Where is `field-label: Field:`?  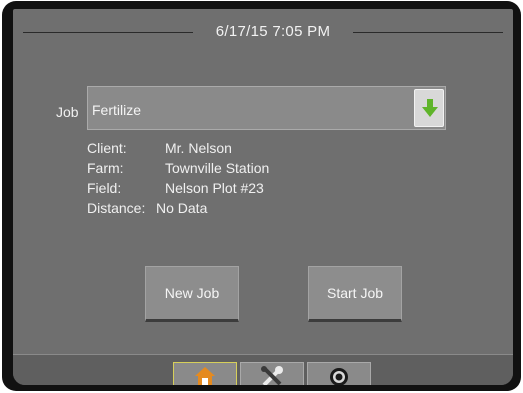 field-label: Field: is located at coordinates (104, 188).